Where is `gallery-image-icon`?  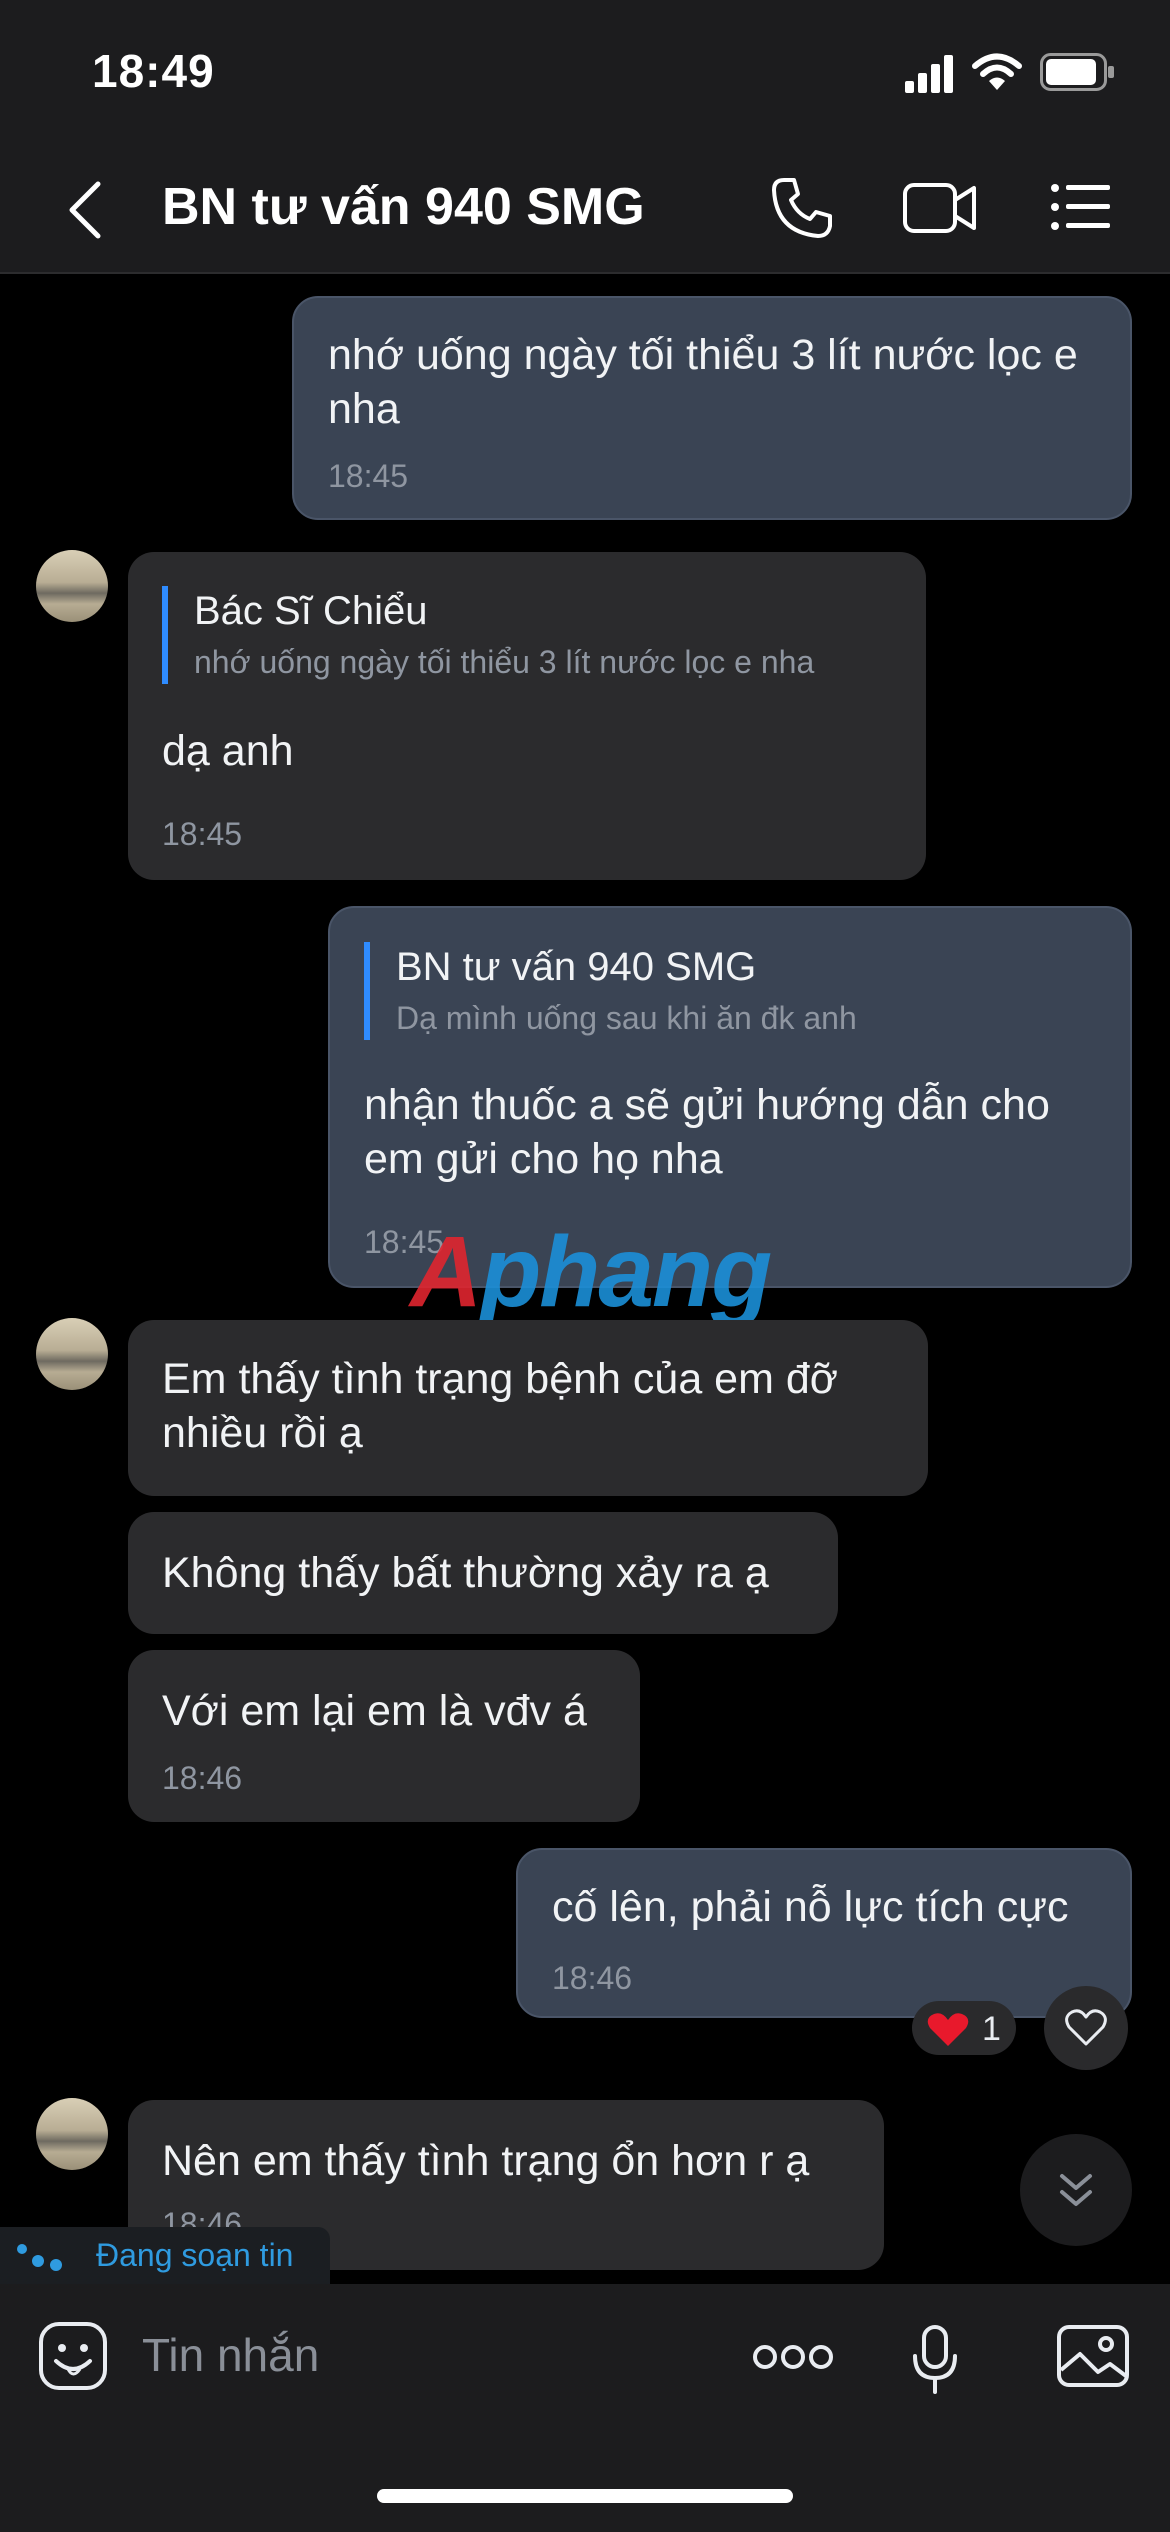
gallery-image-icon is located at coordinates (1093, 2356).